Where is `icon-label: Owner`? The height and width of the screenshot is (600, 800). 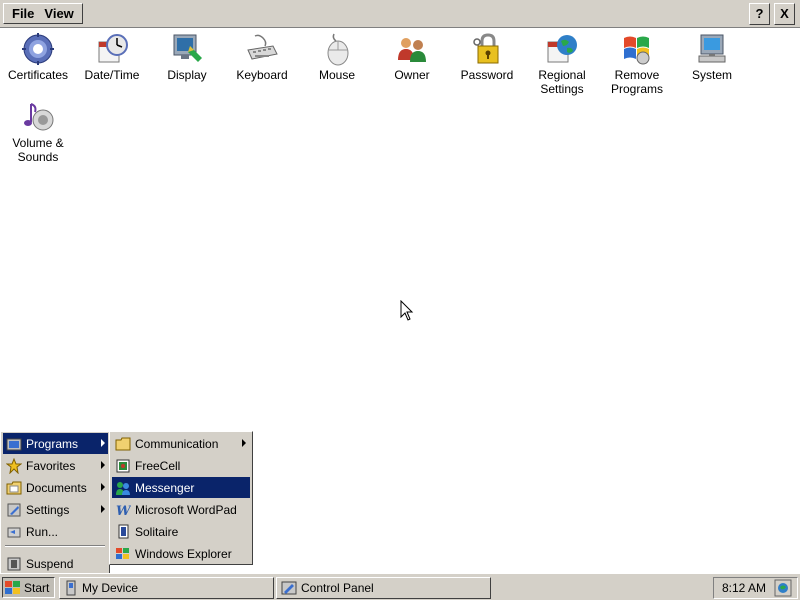
icon-label: Owner is located at coordinates (412, 75).